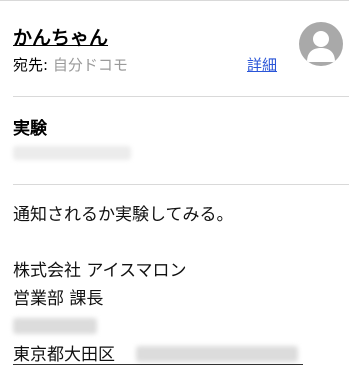  Describe the element at coordinates (181, 184) in the screenshot. I see `subject-divider` at that location.